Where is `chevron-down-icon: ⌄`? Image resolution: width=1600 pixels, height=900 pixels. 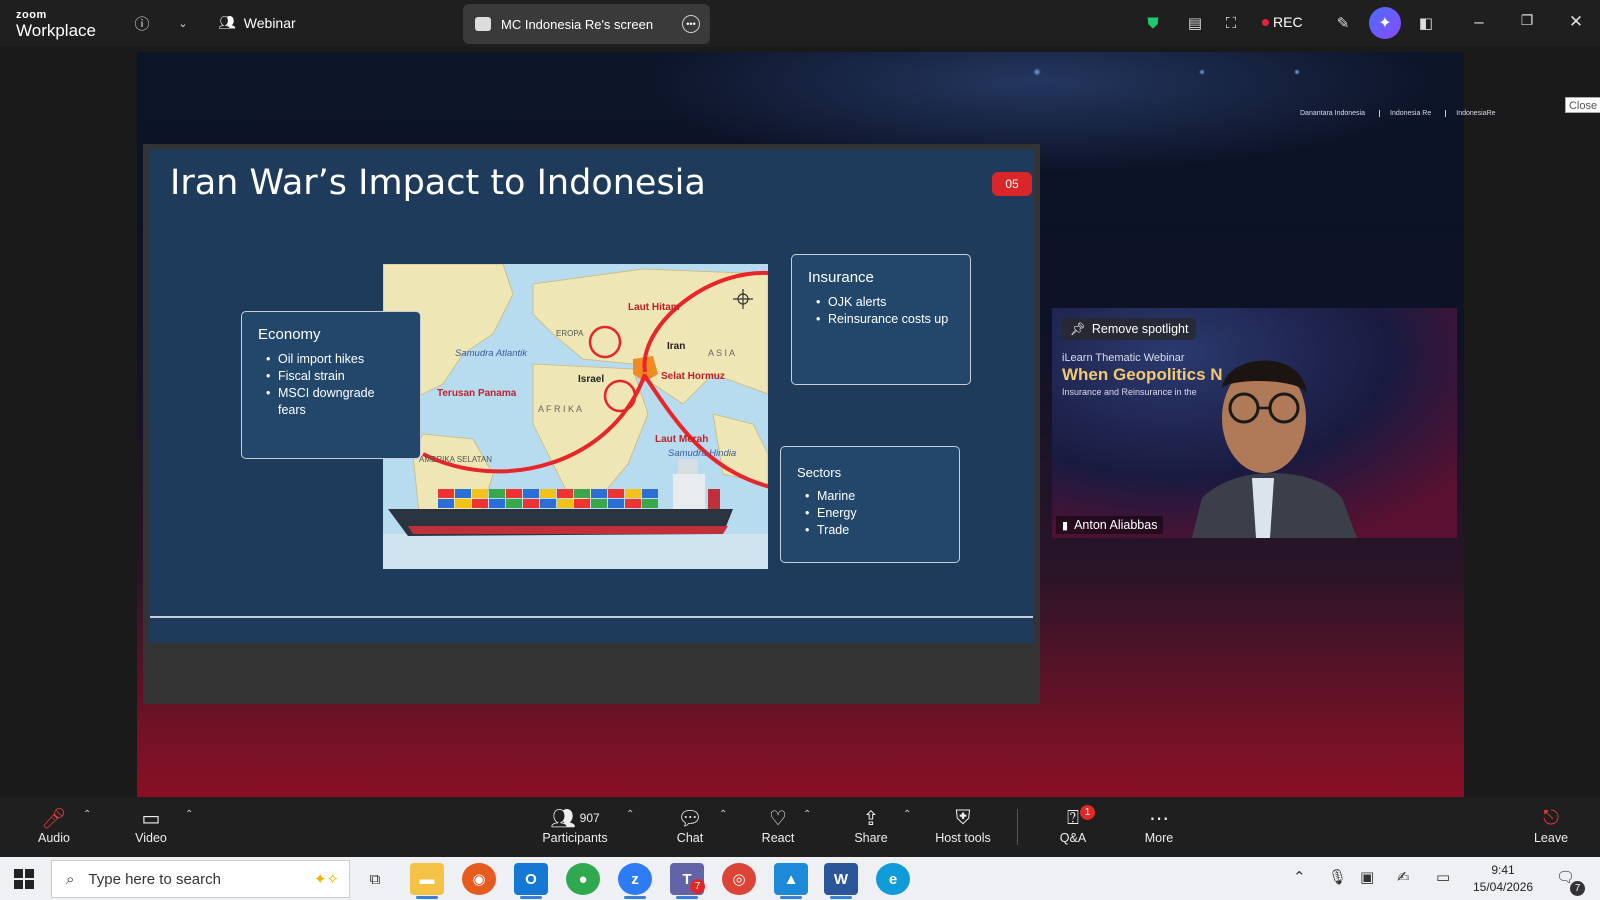
chevron-down-icon: ⌄ is located at coordinates (183, 23).